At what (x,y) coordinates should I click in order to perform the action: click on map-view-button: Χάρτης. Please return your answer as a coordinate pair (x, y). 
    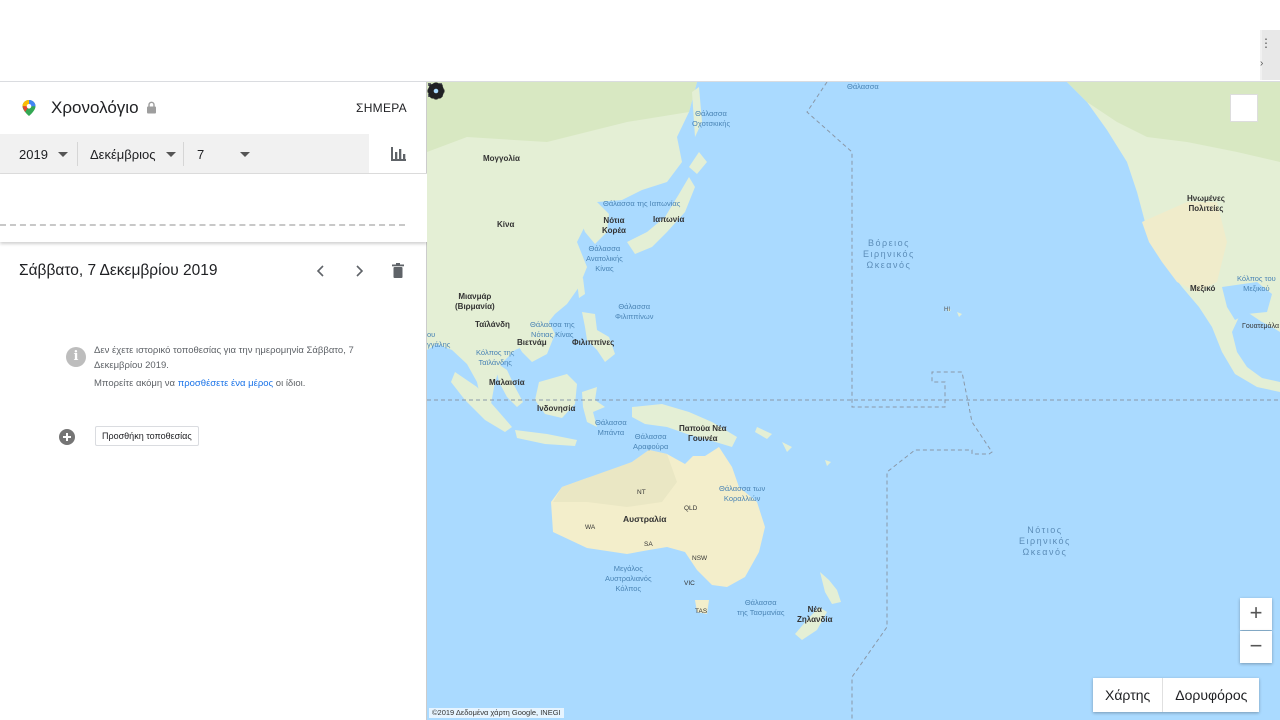
    Looking at the image, I should click on (1127, 695).